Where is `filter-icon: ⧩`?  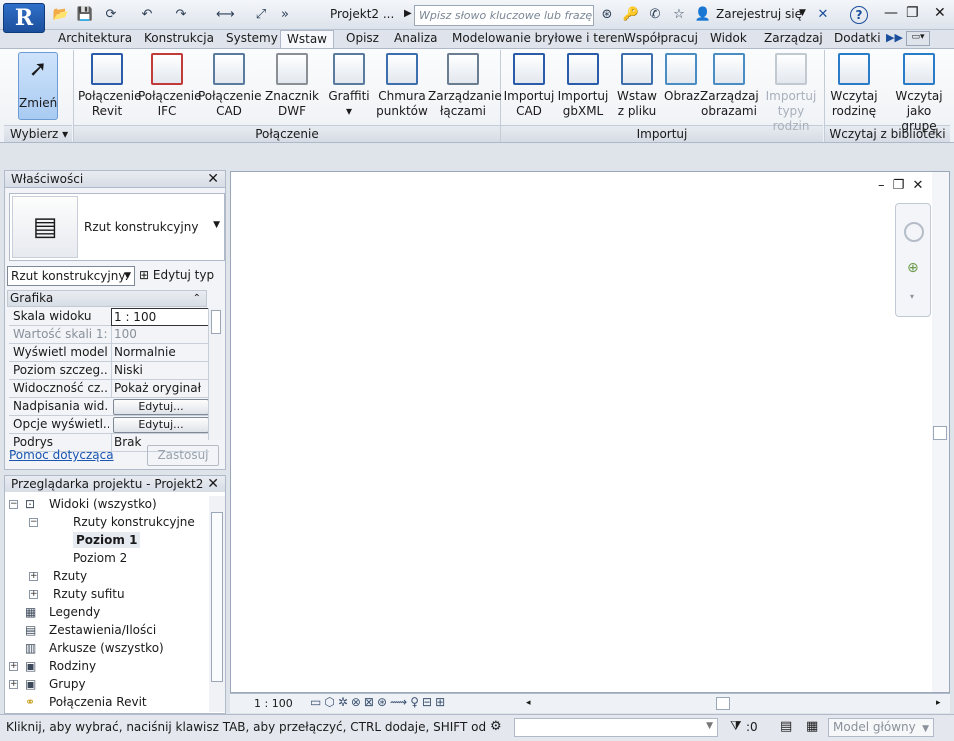
filter-icon: ⧩ is located at coordinates (736, 726).